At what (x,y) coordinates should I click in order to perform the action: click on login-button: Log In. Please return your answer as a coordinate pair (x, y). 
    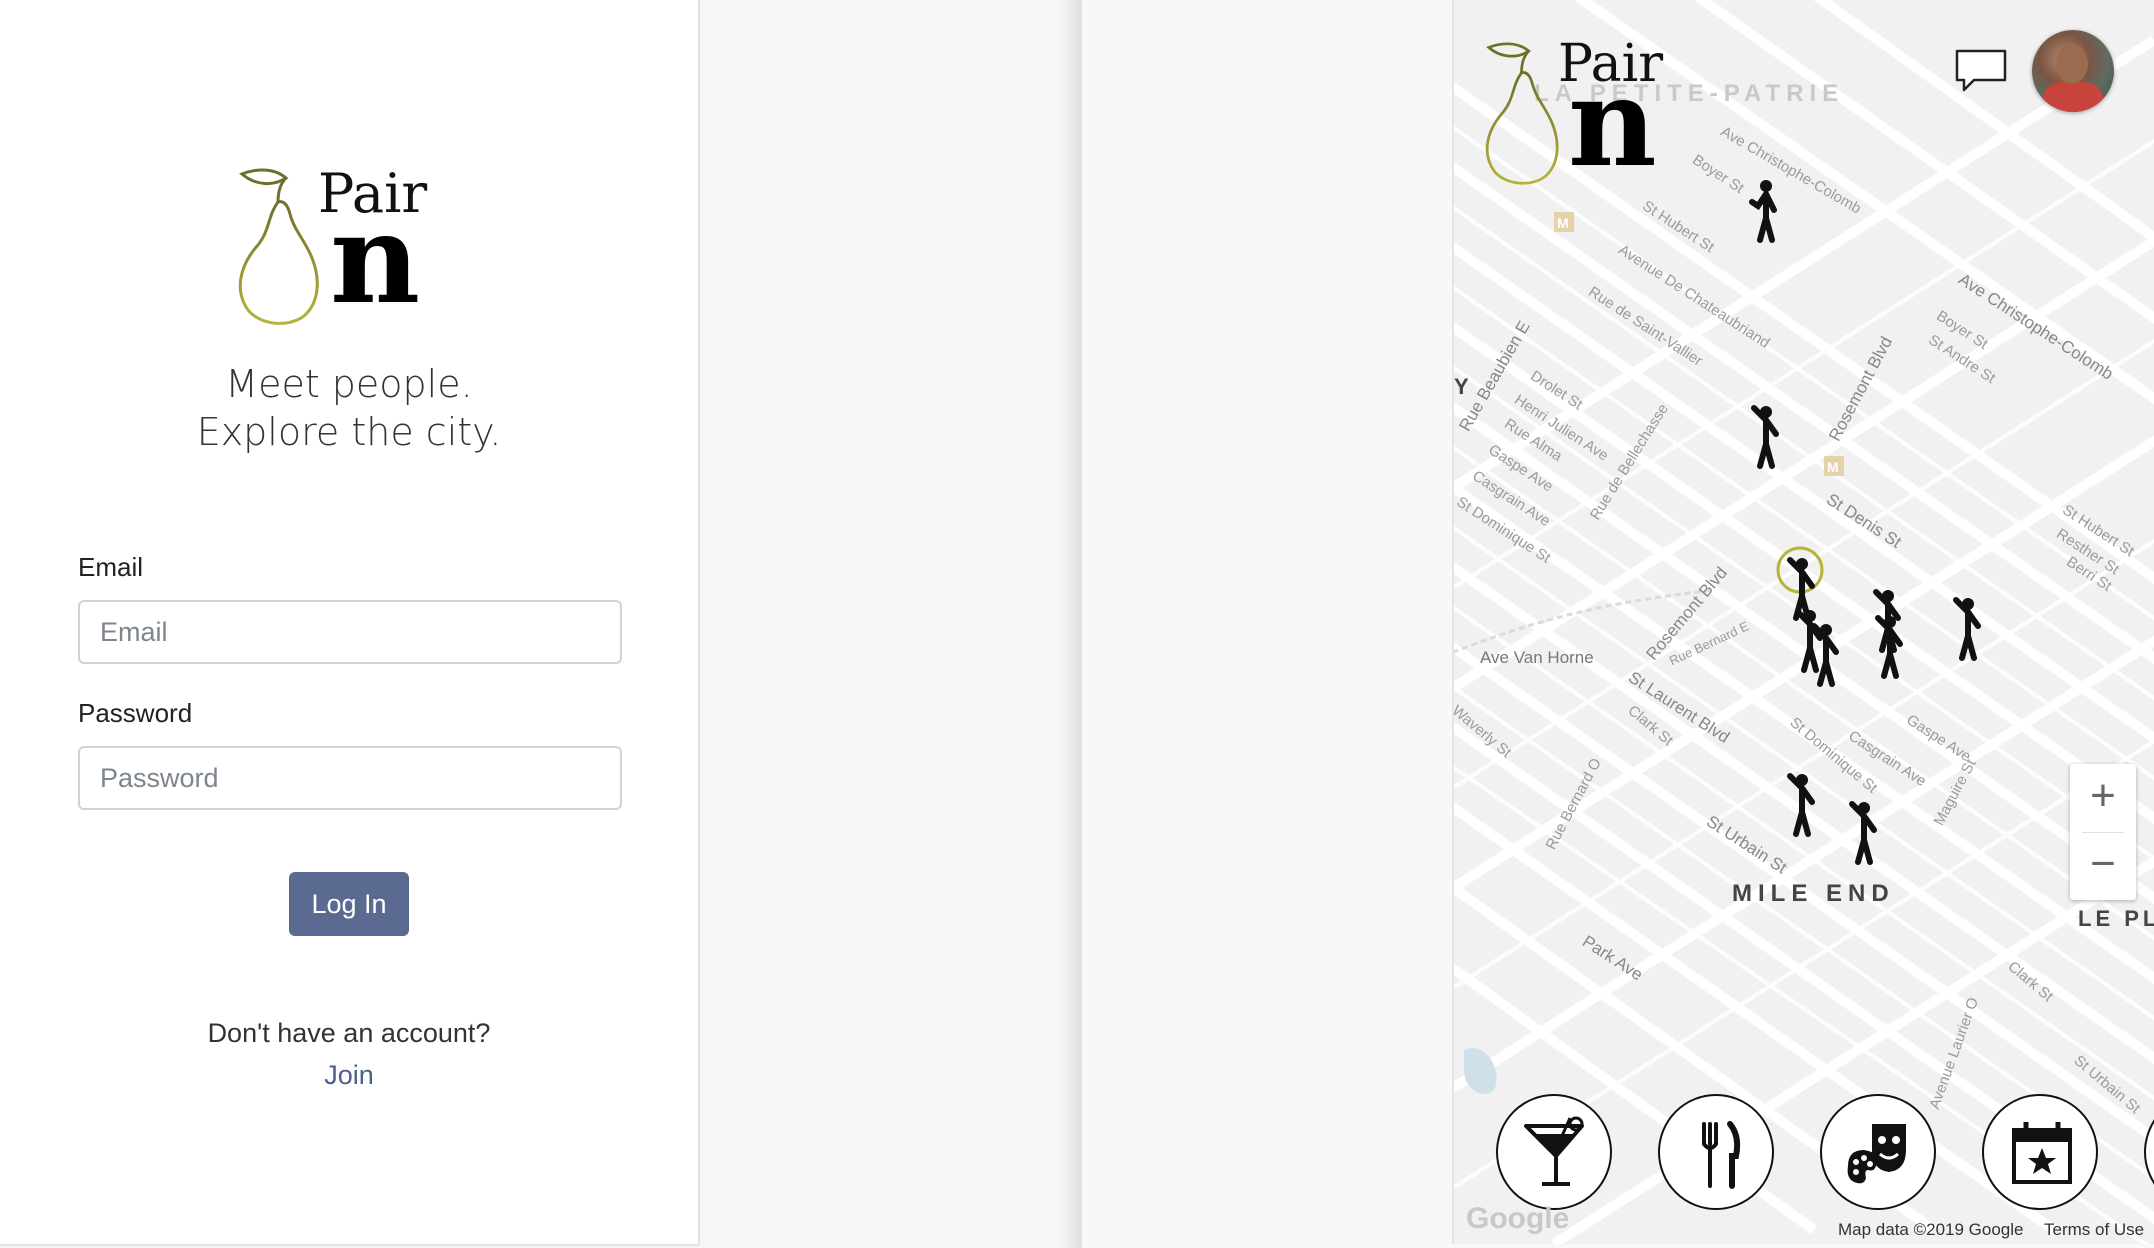
    Looking at the image, I should click on (349, 904).